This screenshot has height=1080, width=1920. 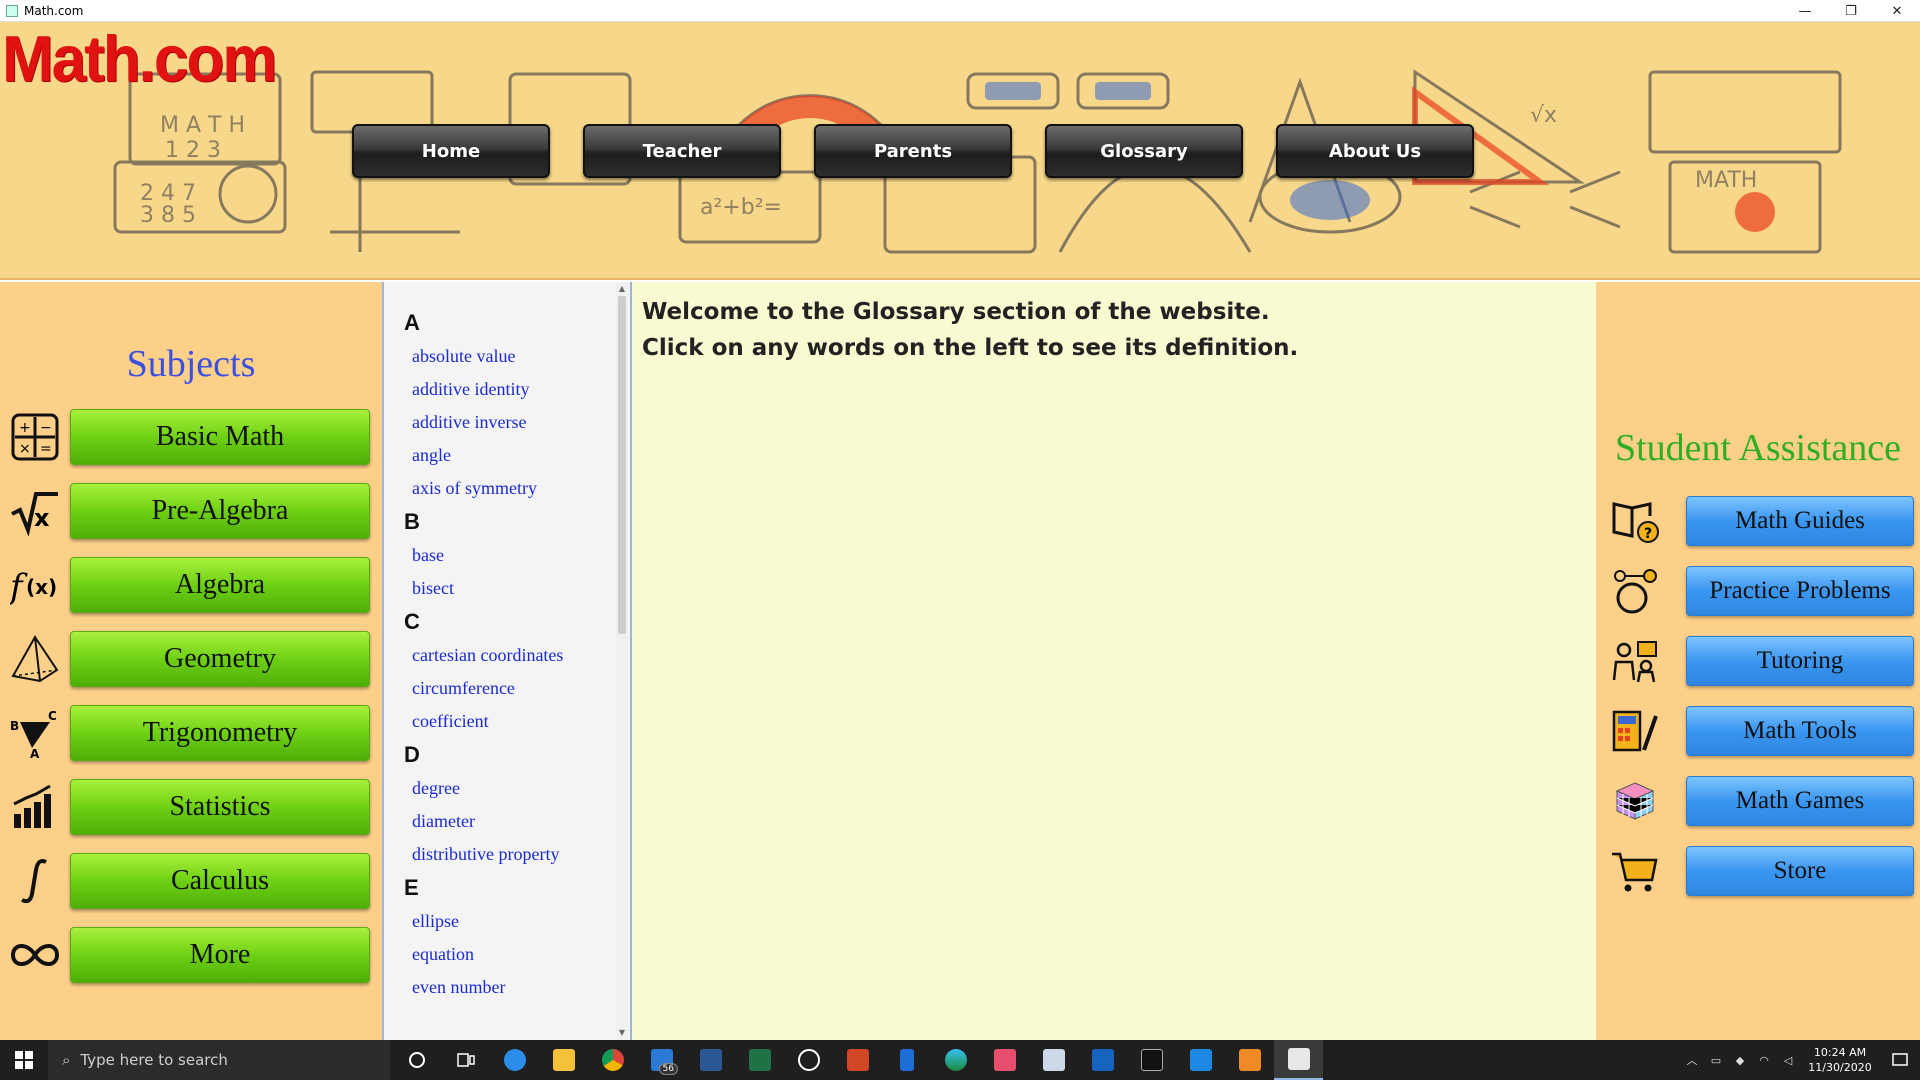 What do you see at coordinates (154, 1060) in the screenshot?
I see `taskbar-search-placeholder: Type here to search` at bounding box center [154, 1060].